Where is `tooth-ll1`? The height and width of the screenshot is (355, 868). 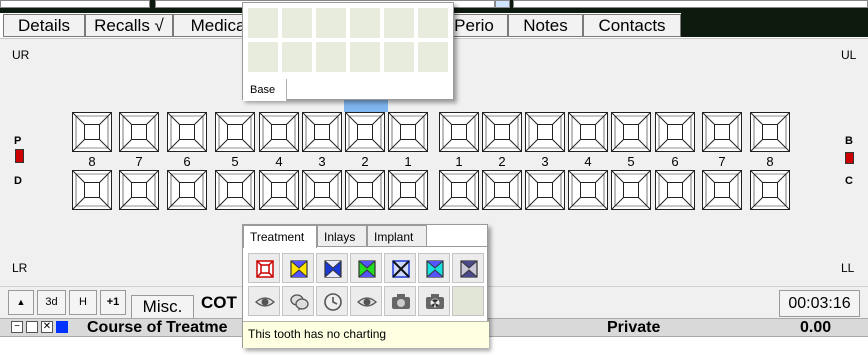
tooth-ll1 is located at coordinates (459, 190).